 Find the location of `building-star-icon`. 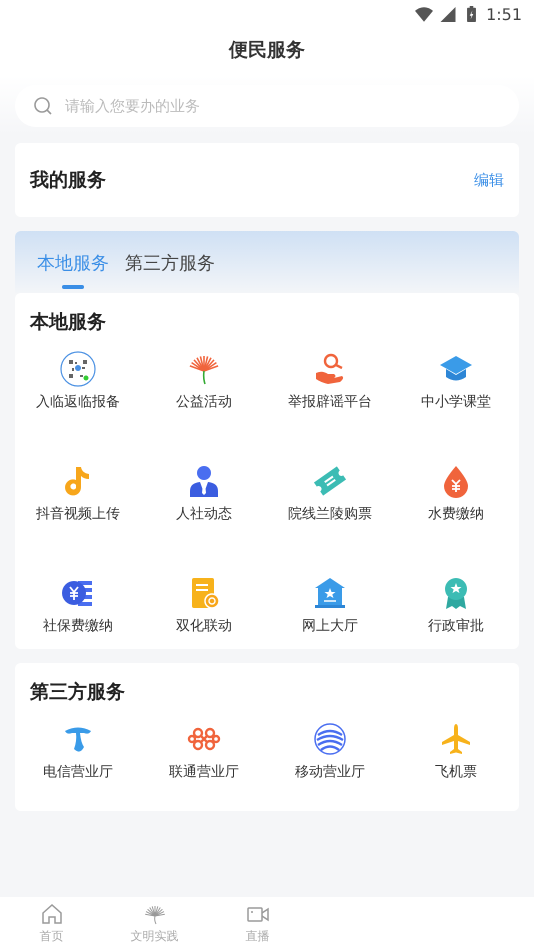

building-star-icon is located at coordinates (330, 593).